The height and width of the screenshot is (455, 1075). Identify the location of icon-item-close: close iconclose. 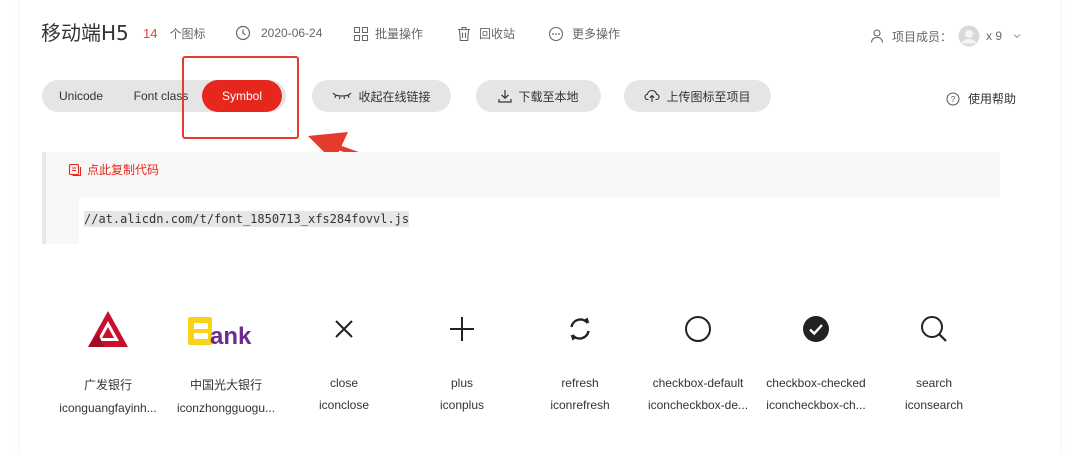
(344, 356).